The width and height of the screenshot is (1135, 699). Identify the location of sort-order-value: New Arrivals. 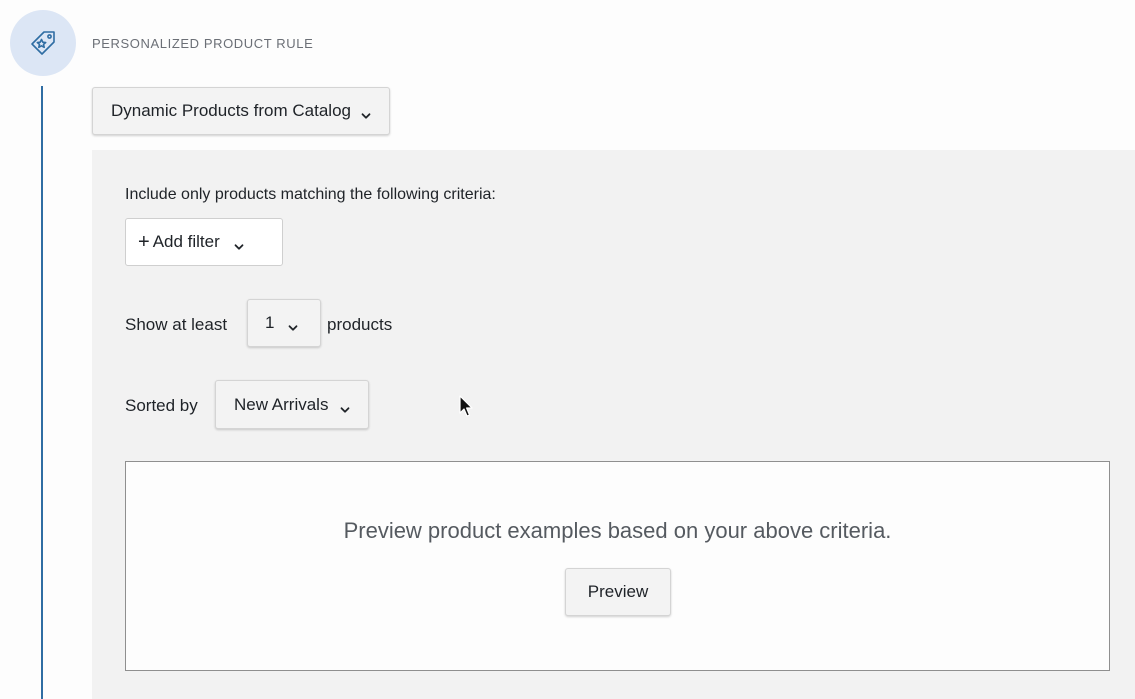
(281, 404).